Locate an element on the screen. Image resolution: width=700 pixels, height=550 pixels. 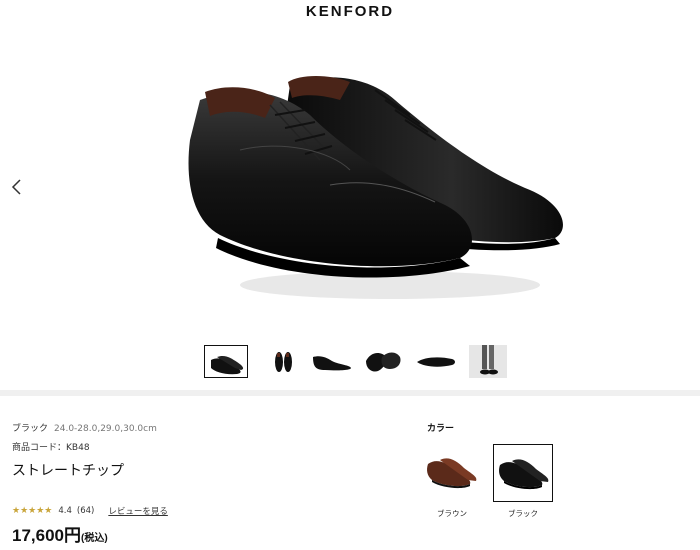
color-swatch-brown-label: ブラウン is located at coordinates (452, 513).